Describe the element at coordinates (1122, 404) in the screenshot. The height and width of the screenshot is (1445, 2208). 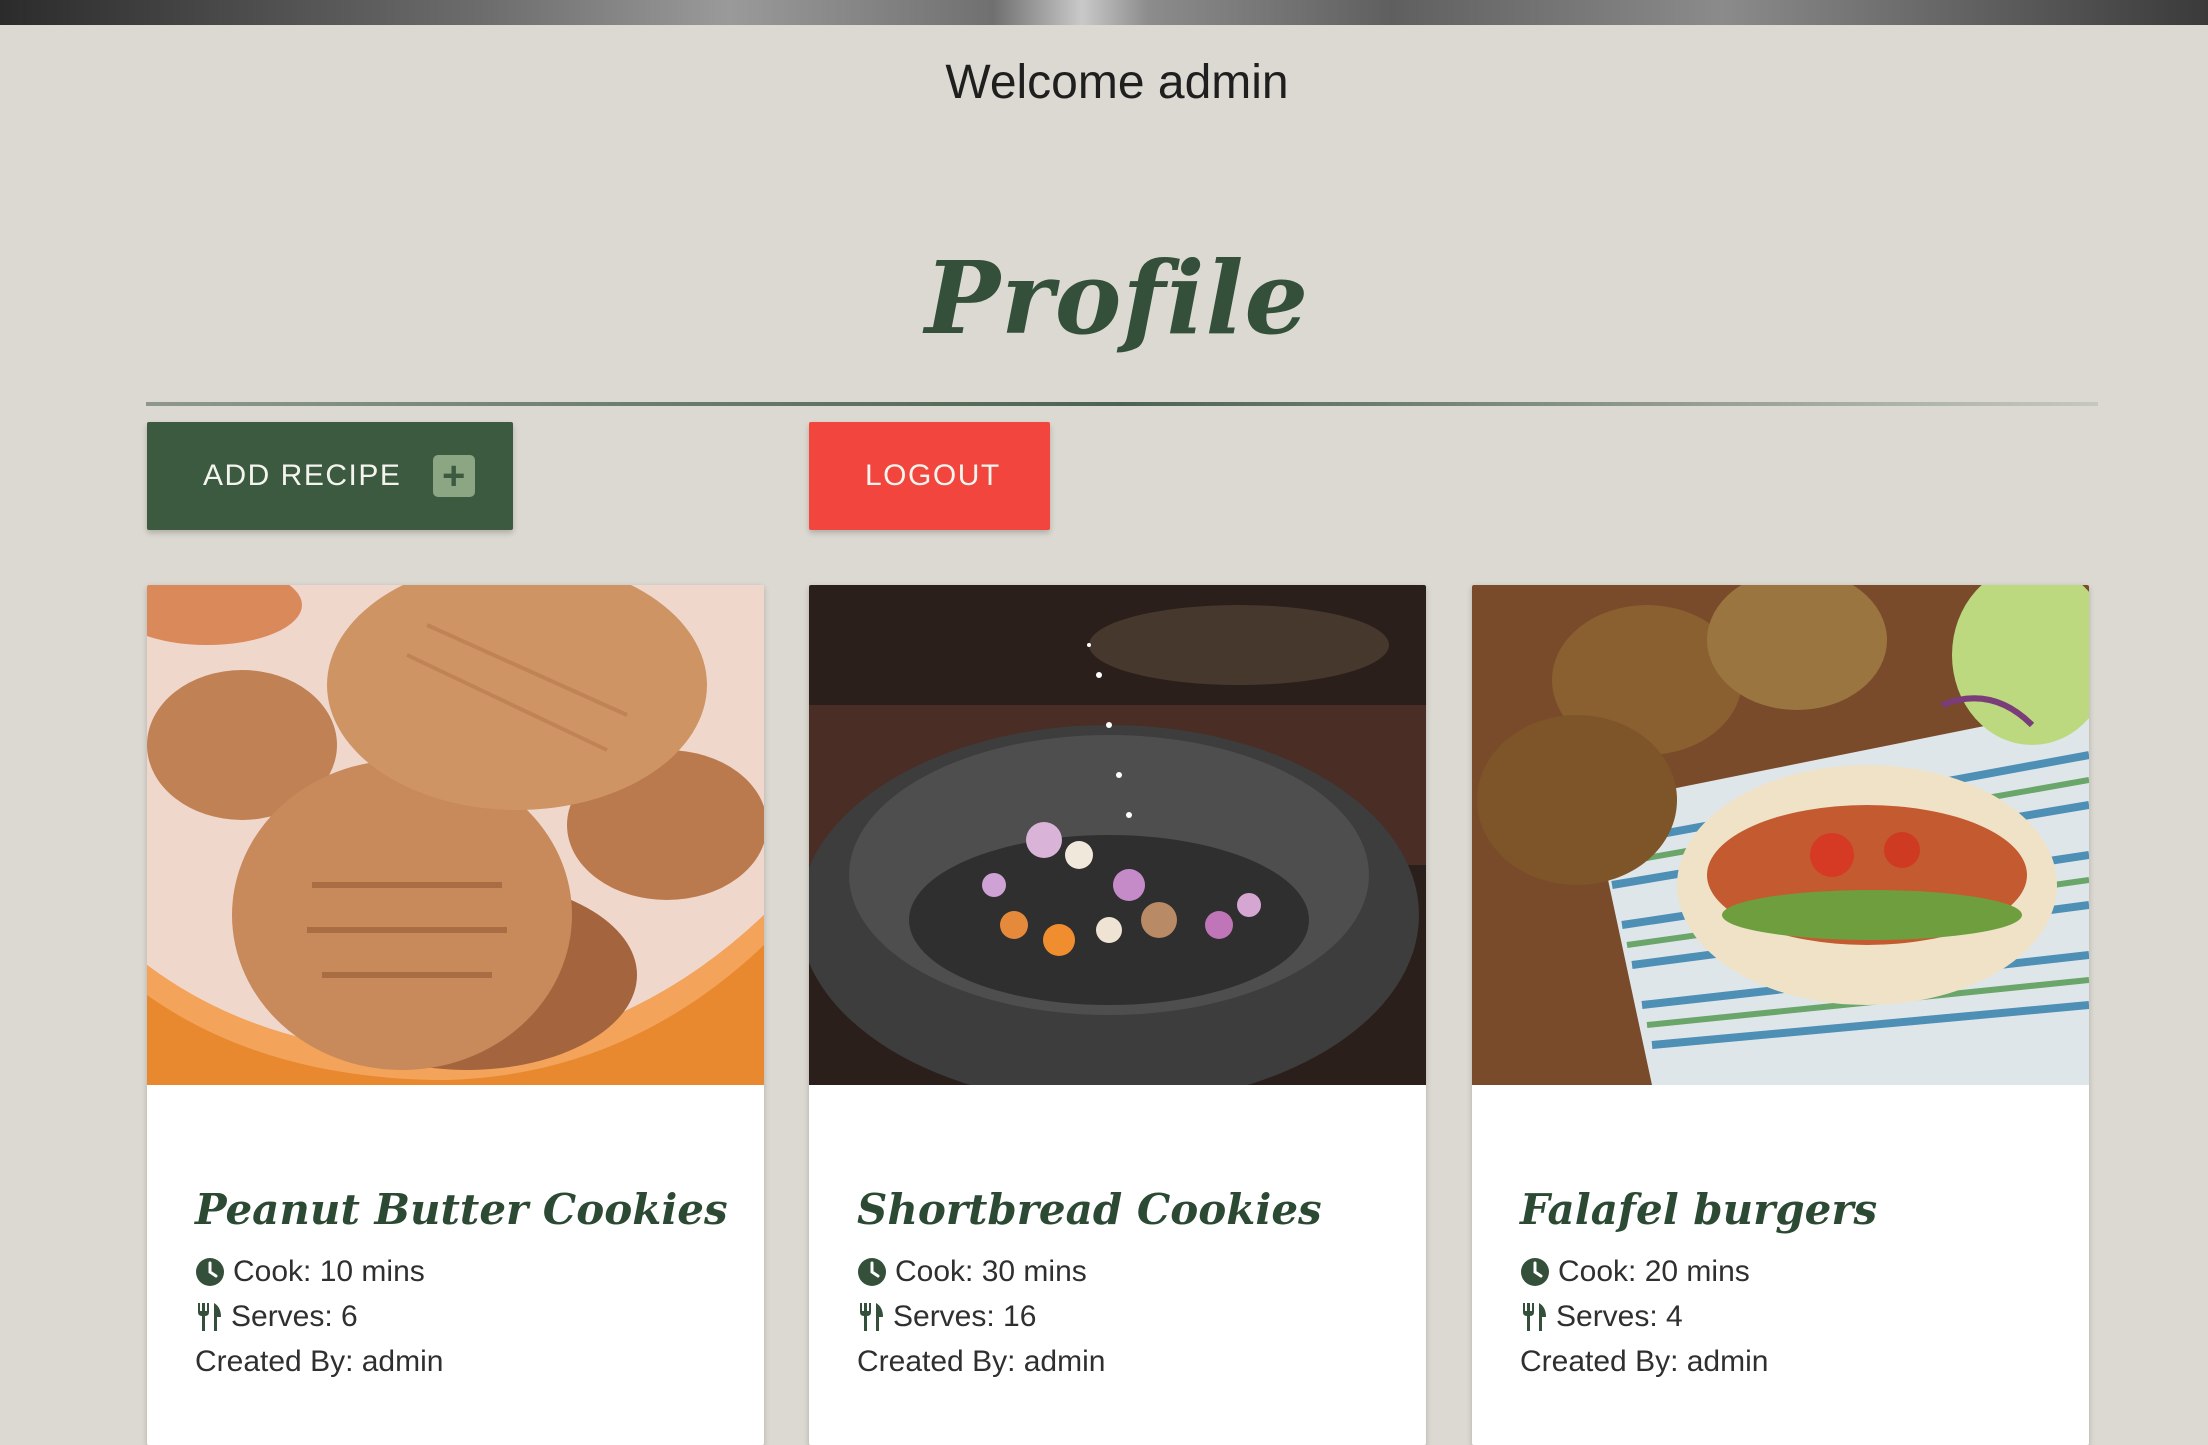
I see `divider` at that location.